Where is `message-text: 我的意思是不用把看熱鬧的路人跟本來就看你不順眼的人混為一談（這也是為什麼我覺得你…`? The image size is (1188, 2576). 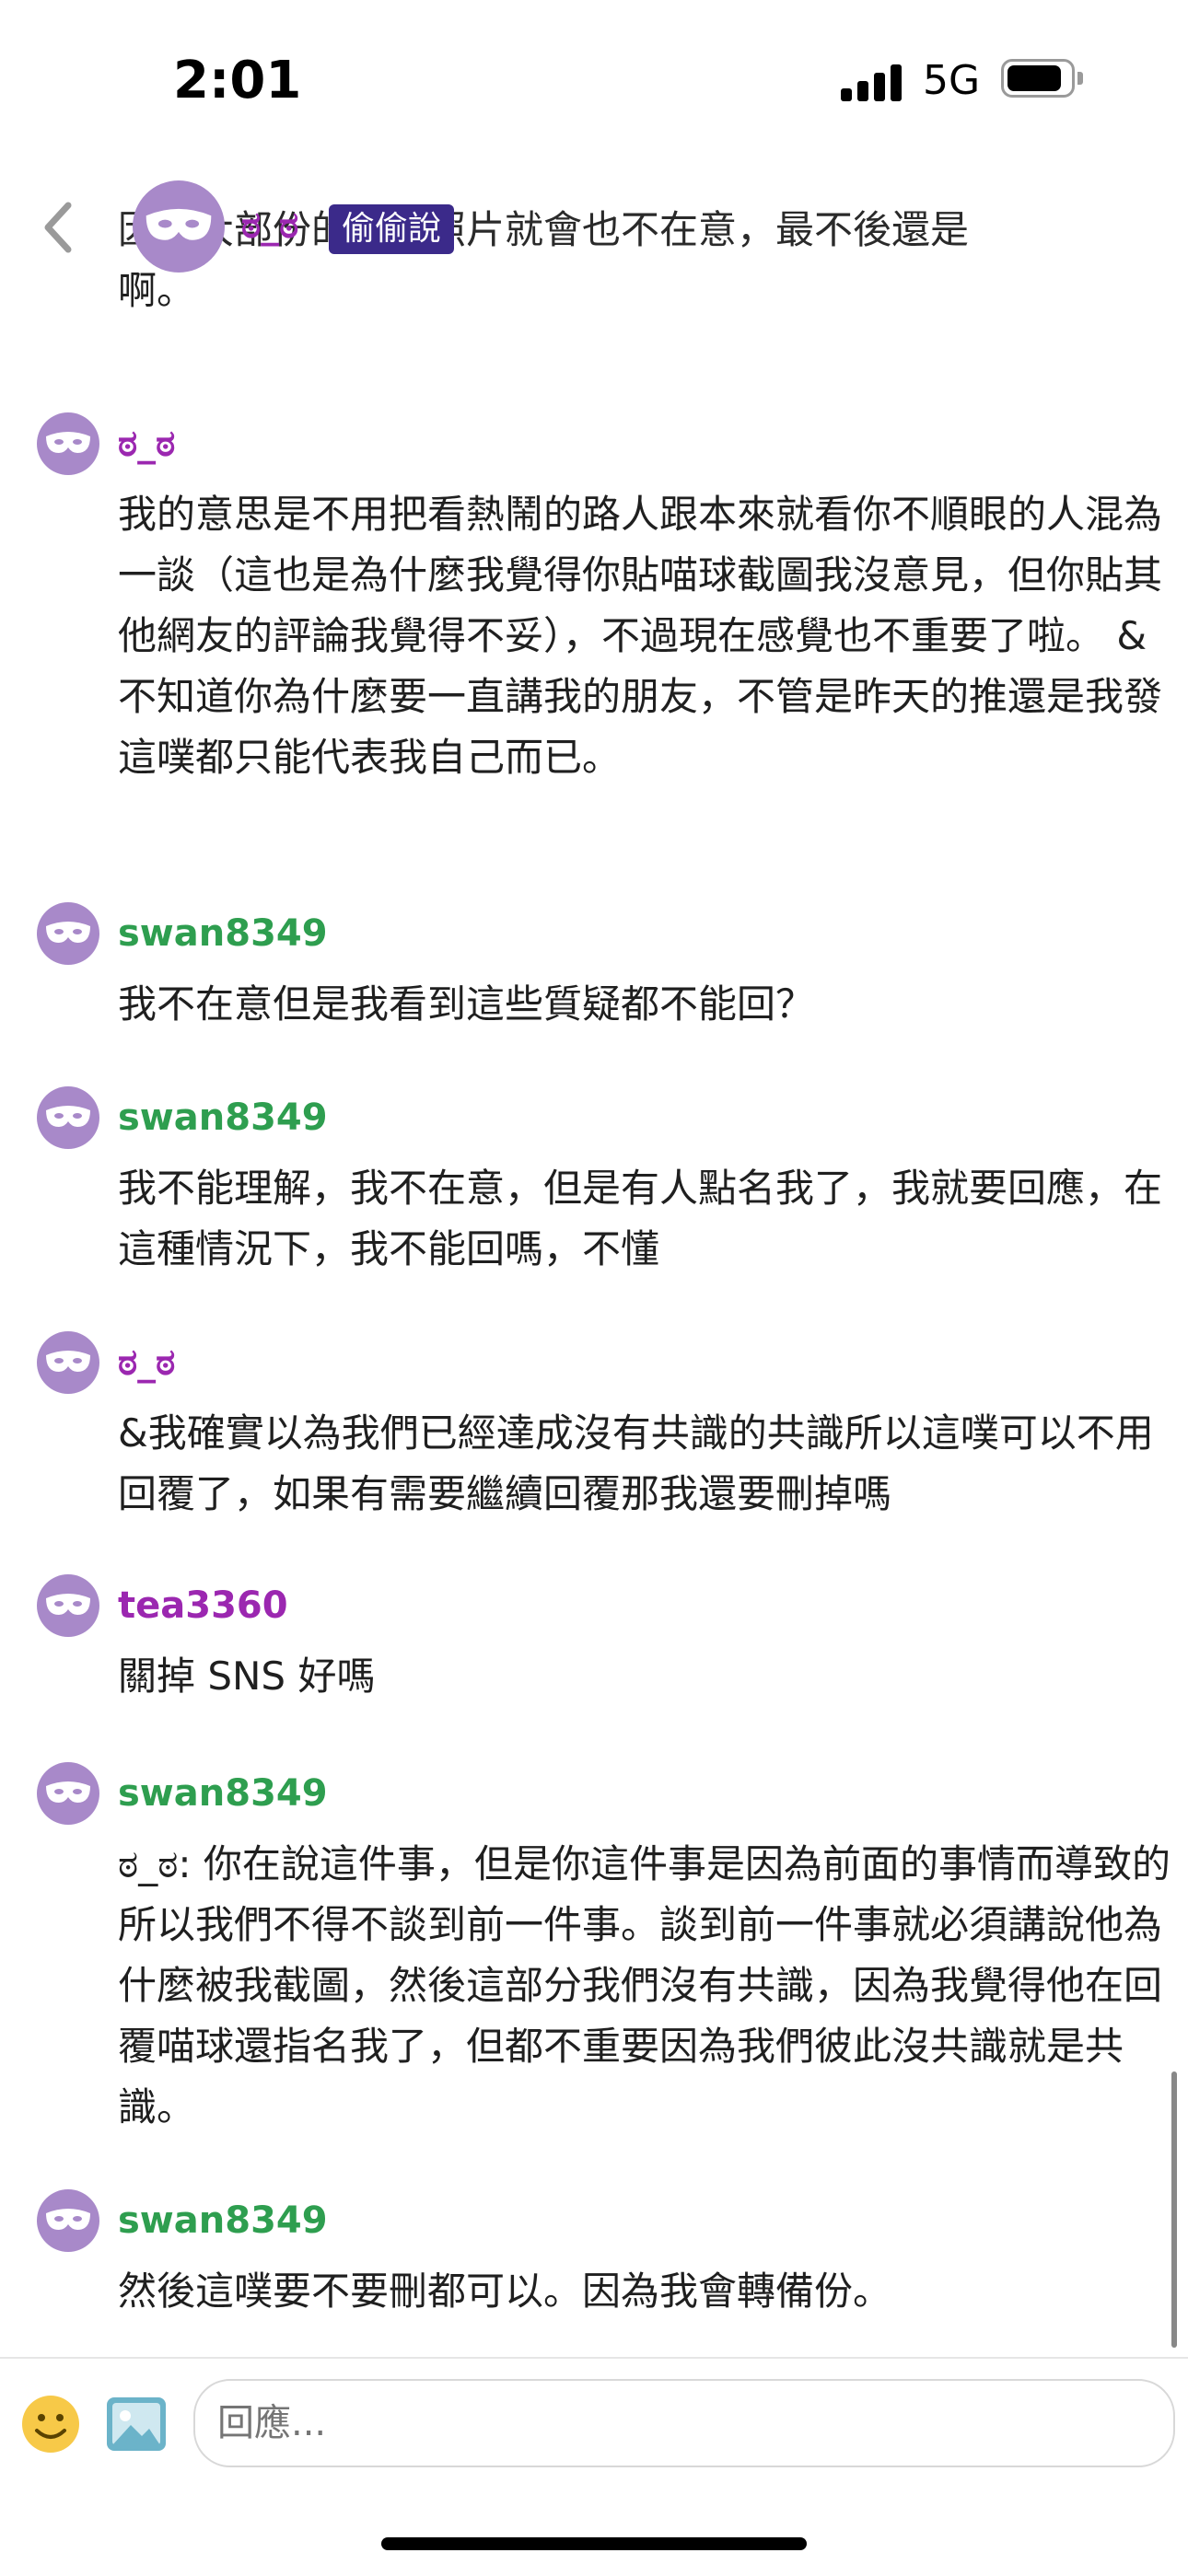
message-text: 我的意思是不用把看熱鬧的路人跟本來就看你不順眼的人混為一談（這也是為什麼我覺得你… is located at coordinates (640, 636).